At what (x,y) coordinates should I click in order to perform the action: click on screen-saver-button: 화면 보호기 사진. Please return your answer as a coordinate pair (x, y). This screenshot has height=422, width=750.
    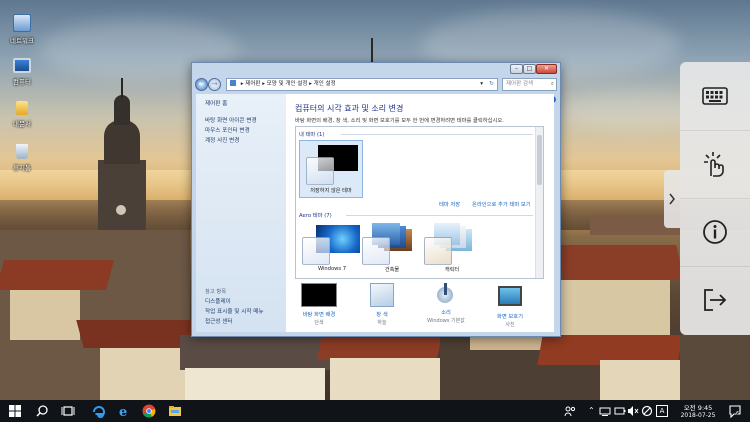
    Looking at the image, I should click on (510, 305).